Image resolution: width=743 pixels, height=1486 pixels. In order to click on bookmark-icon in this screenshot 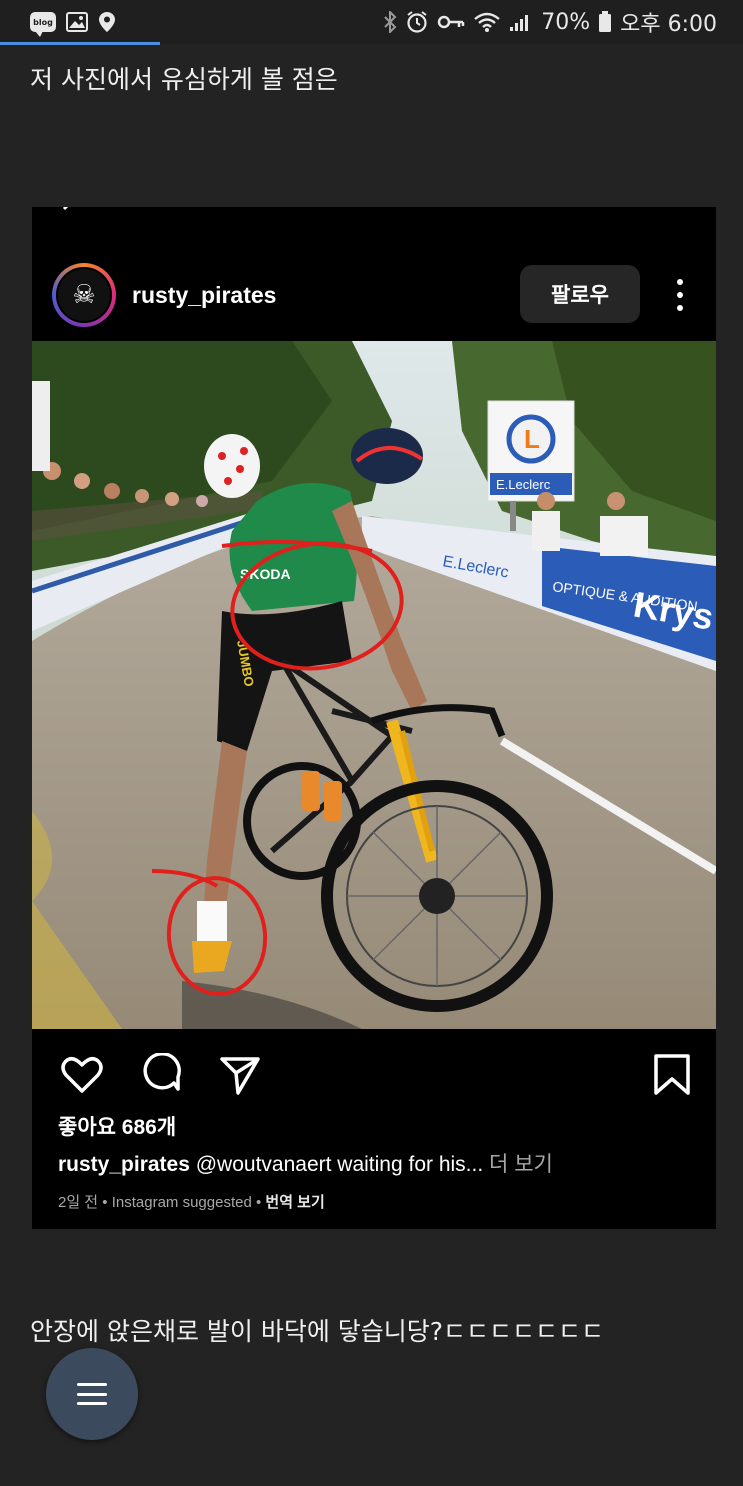, I will do `click(672, 1075)`.